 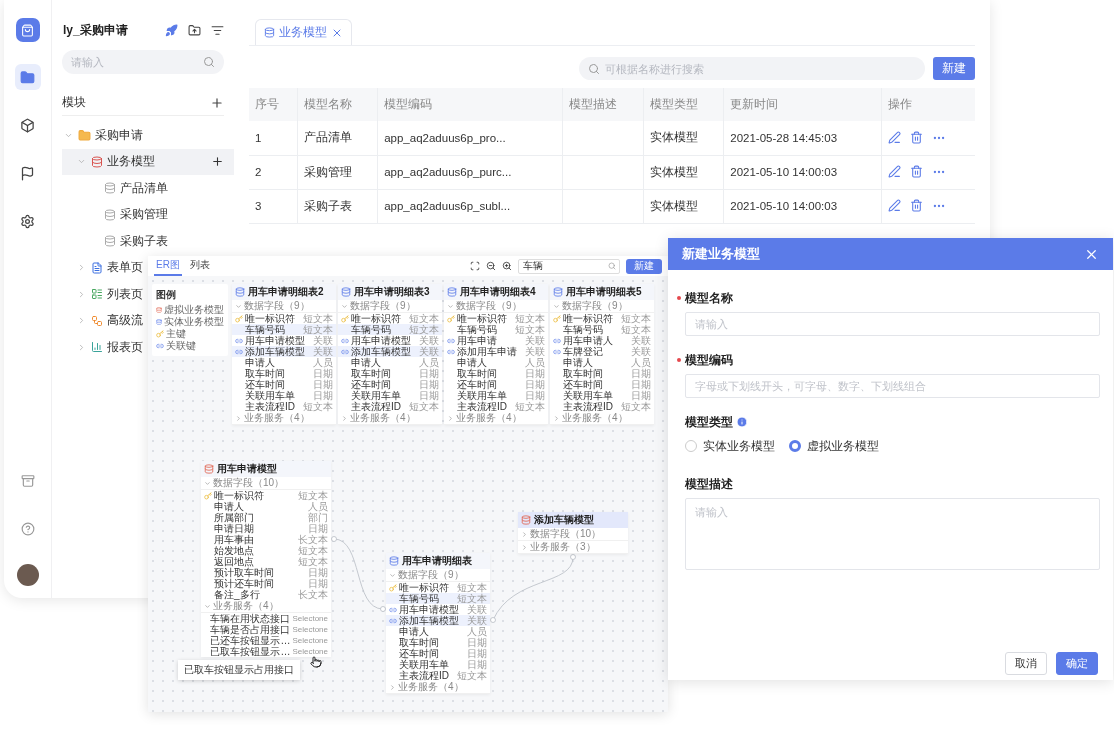 I want to click on entity-card: 用车申请明细表5 数据字段（9） 唯一标识符 短文本 车辆号码 短文本 用车申请人 关联 车牌登记 关联 申请人 人员 取车时间 日期 还车时间 日期 关联用车单 日期 主表流程ID 短文本 业务服务（4）, so click(x=602, y=354).